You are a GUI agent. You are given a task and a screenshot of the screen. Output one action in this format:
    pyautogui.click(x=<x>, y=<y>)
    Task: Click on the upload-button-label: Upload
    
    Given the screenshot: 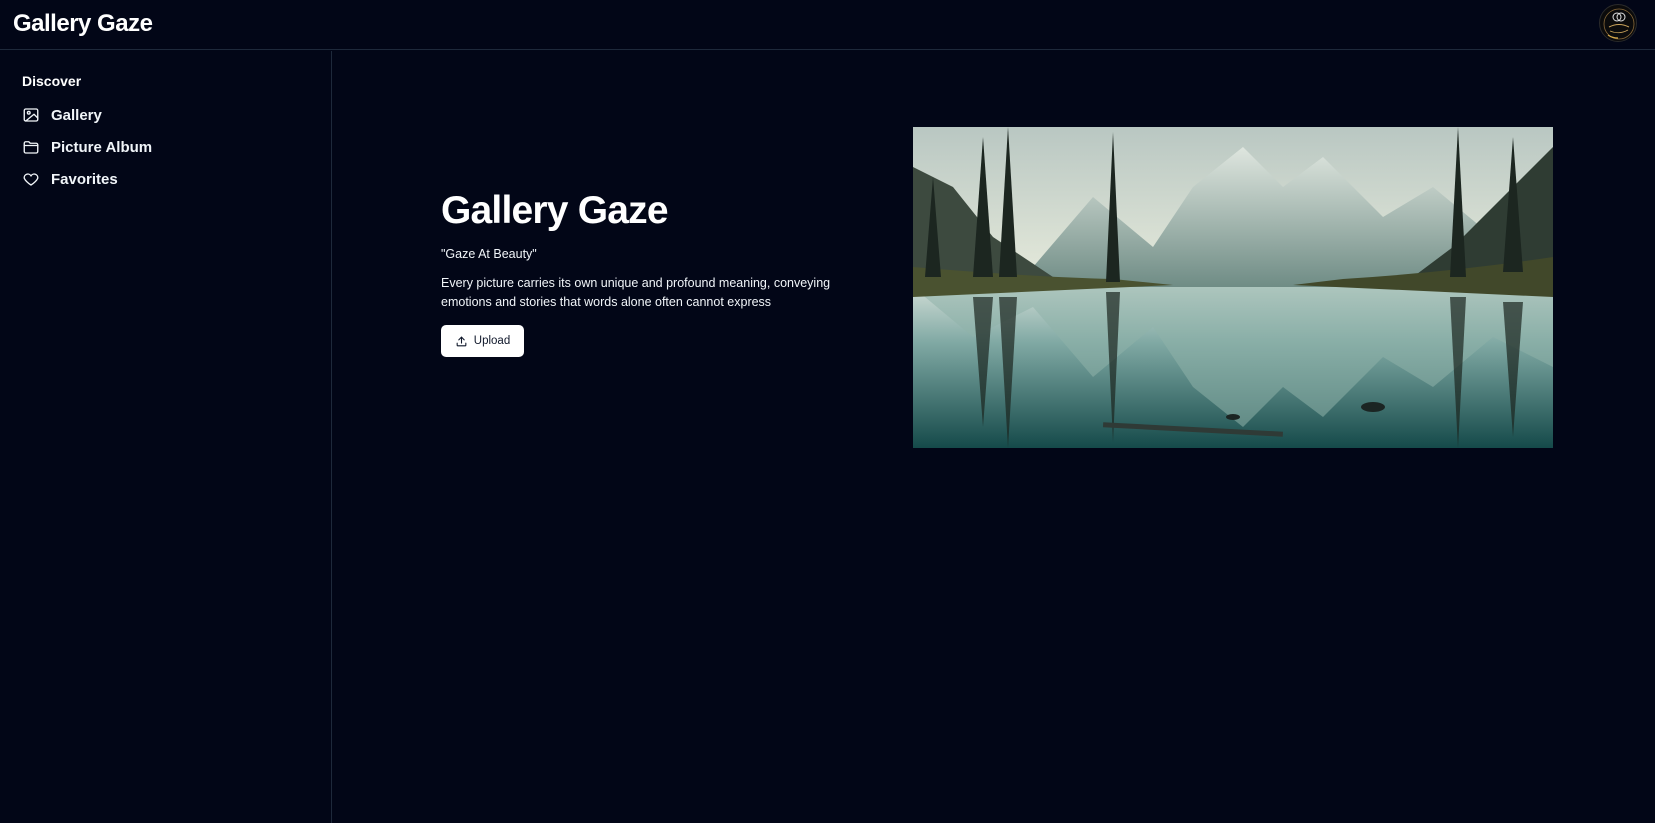 What is the action you would take?
    pyautogui.click(x=492, y=341)
    